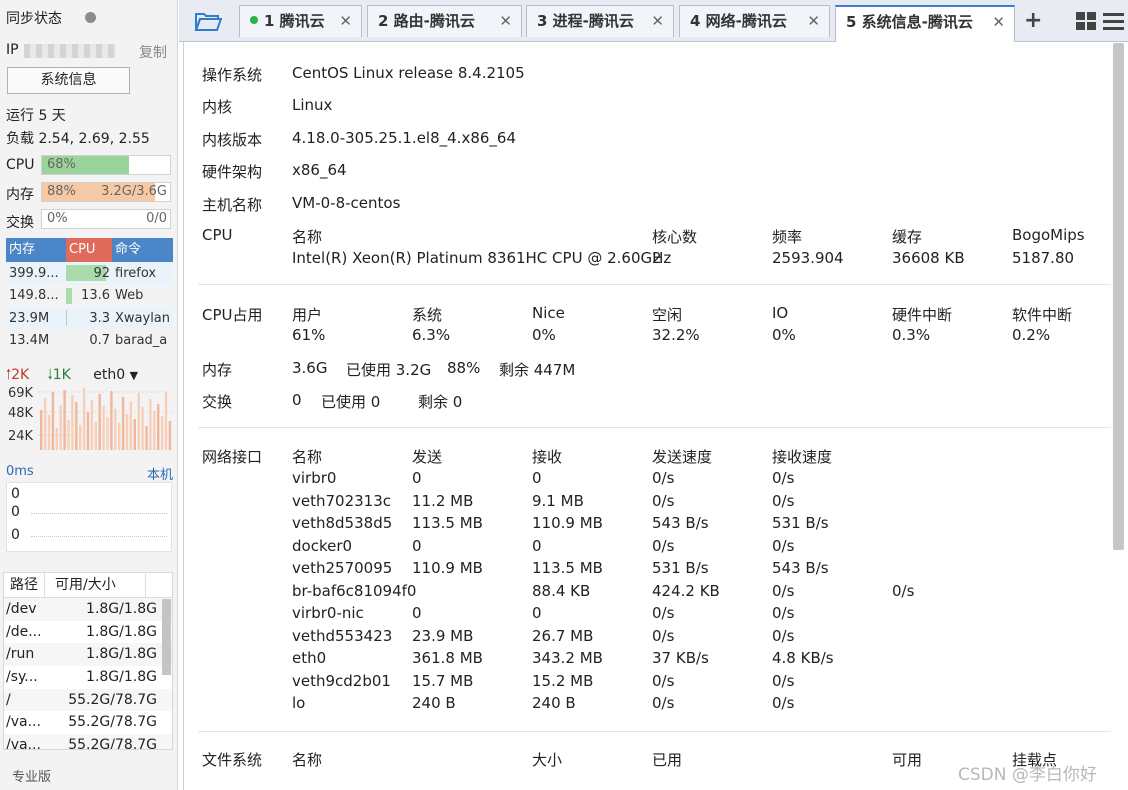 This screenshot has height=790, width=1128. Describe the element at coordinates (153, 52) in the screenshot. I see `copy-ip-button: 复制` at that location.